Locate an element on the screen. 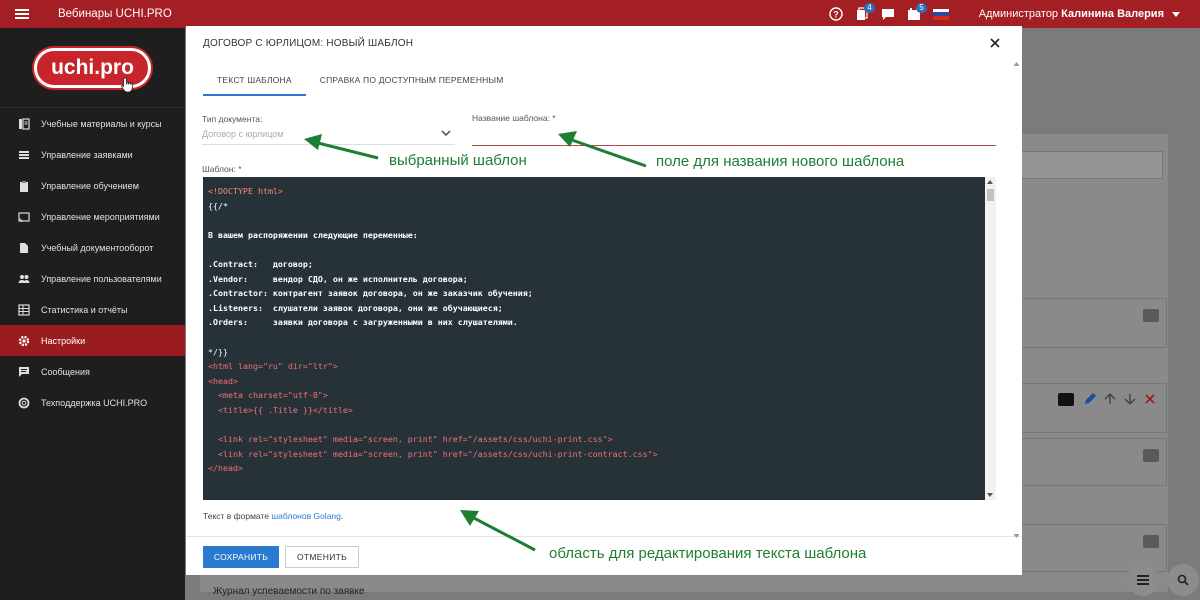 This screenshot has width=1200, height=600. chevron-down-icon is located at coordinates (446, 134).